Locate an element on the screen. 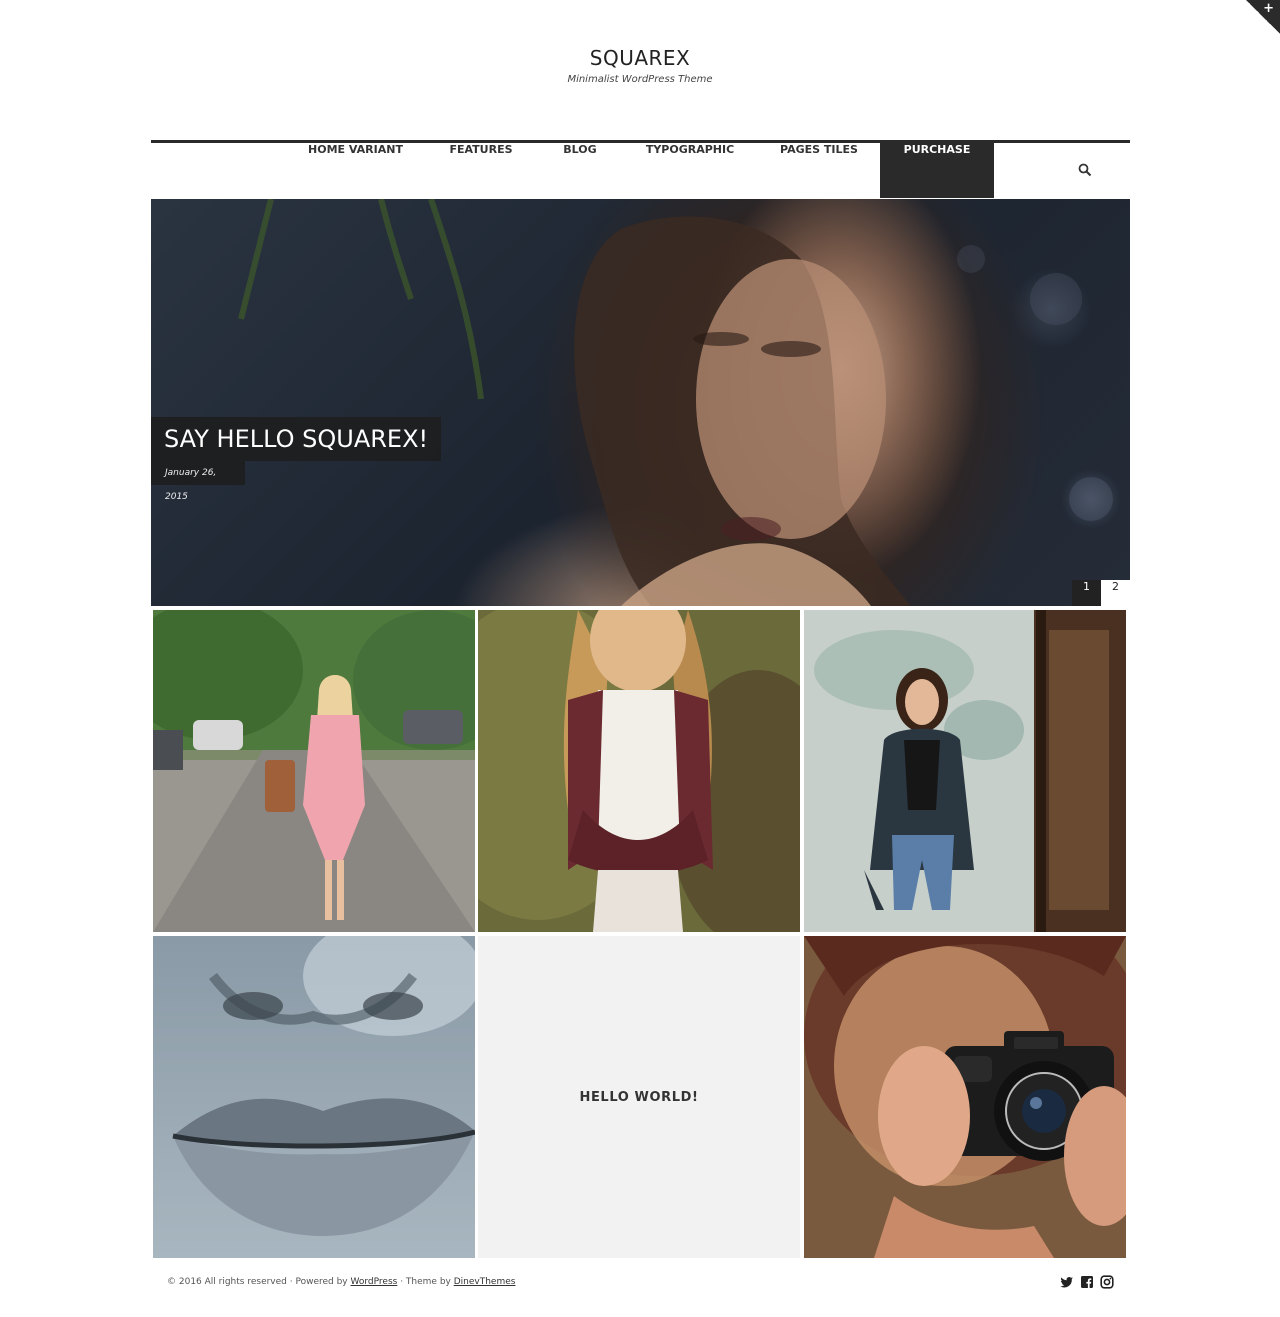  footer-theme-by: · Theme by is located at coordinates (425, 1282).